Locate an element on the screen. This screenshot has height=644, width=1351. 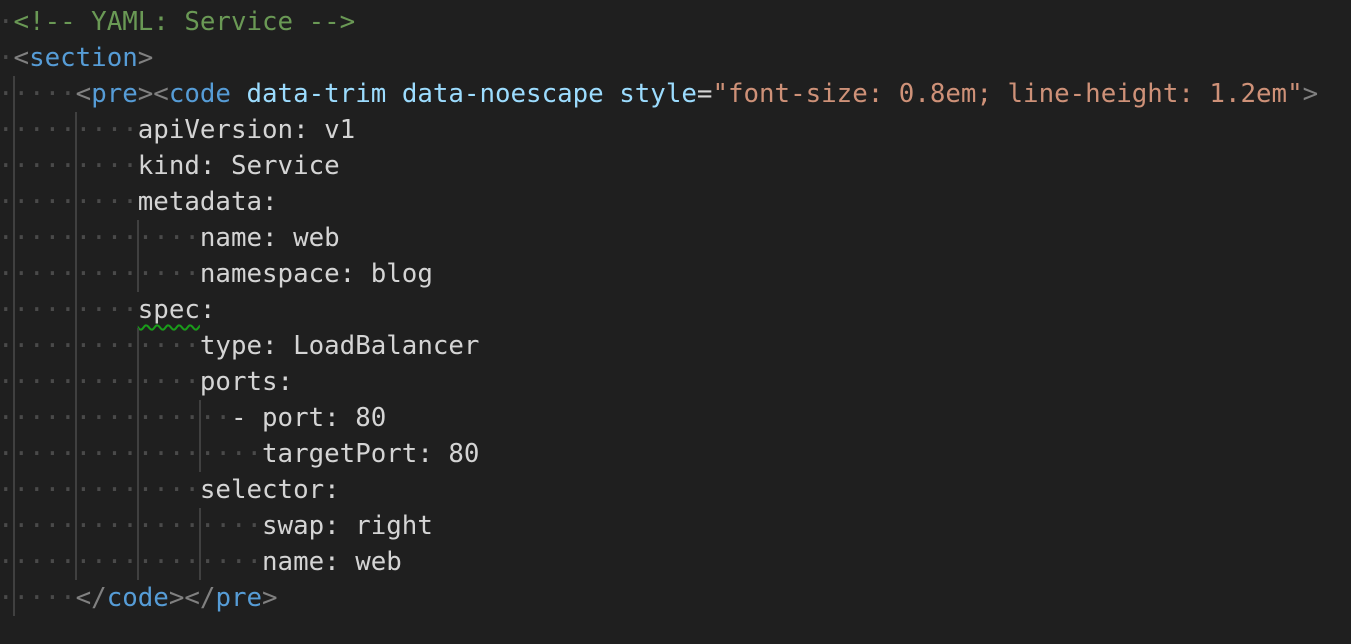
code-line: ·················targetPort: 80 is located at coordinates (239, 454).